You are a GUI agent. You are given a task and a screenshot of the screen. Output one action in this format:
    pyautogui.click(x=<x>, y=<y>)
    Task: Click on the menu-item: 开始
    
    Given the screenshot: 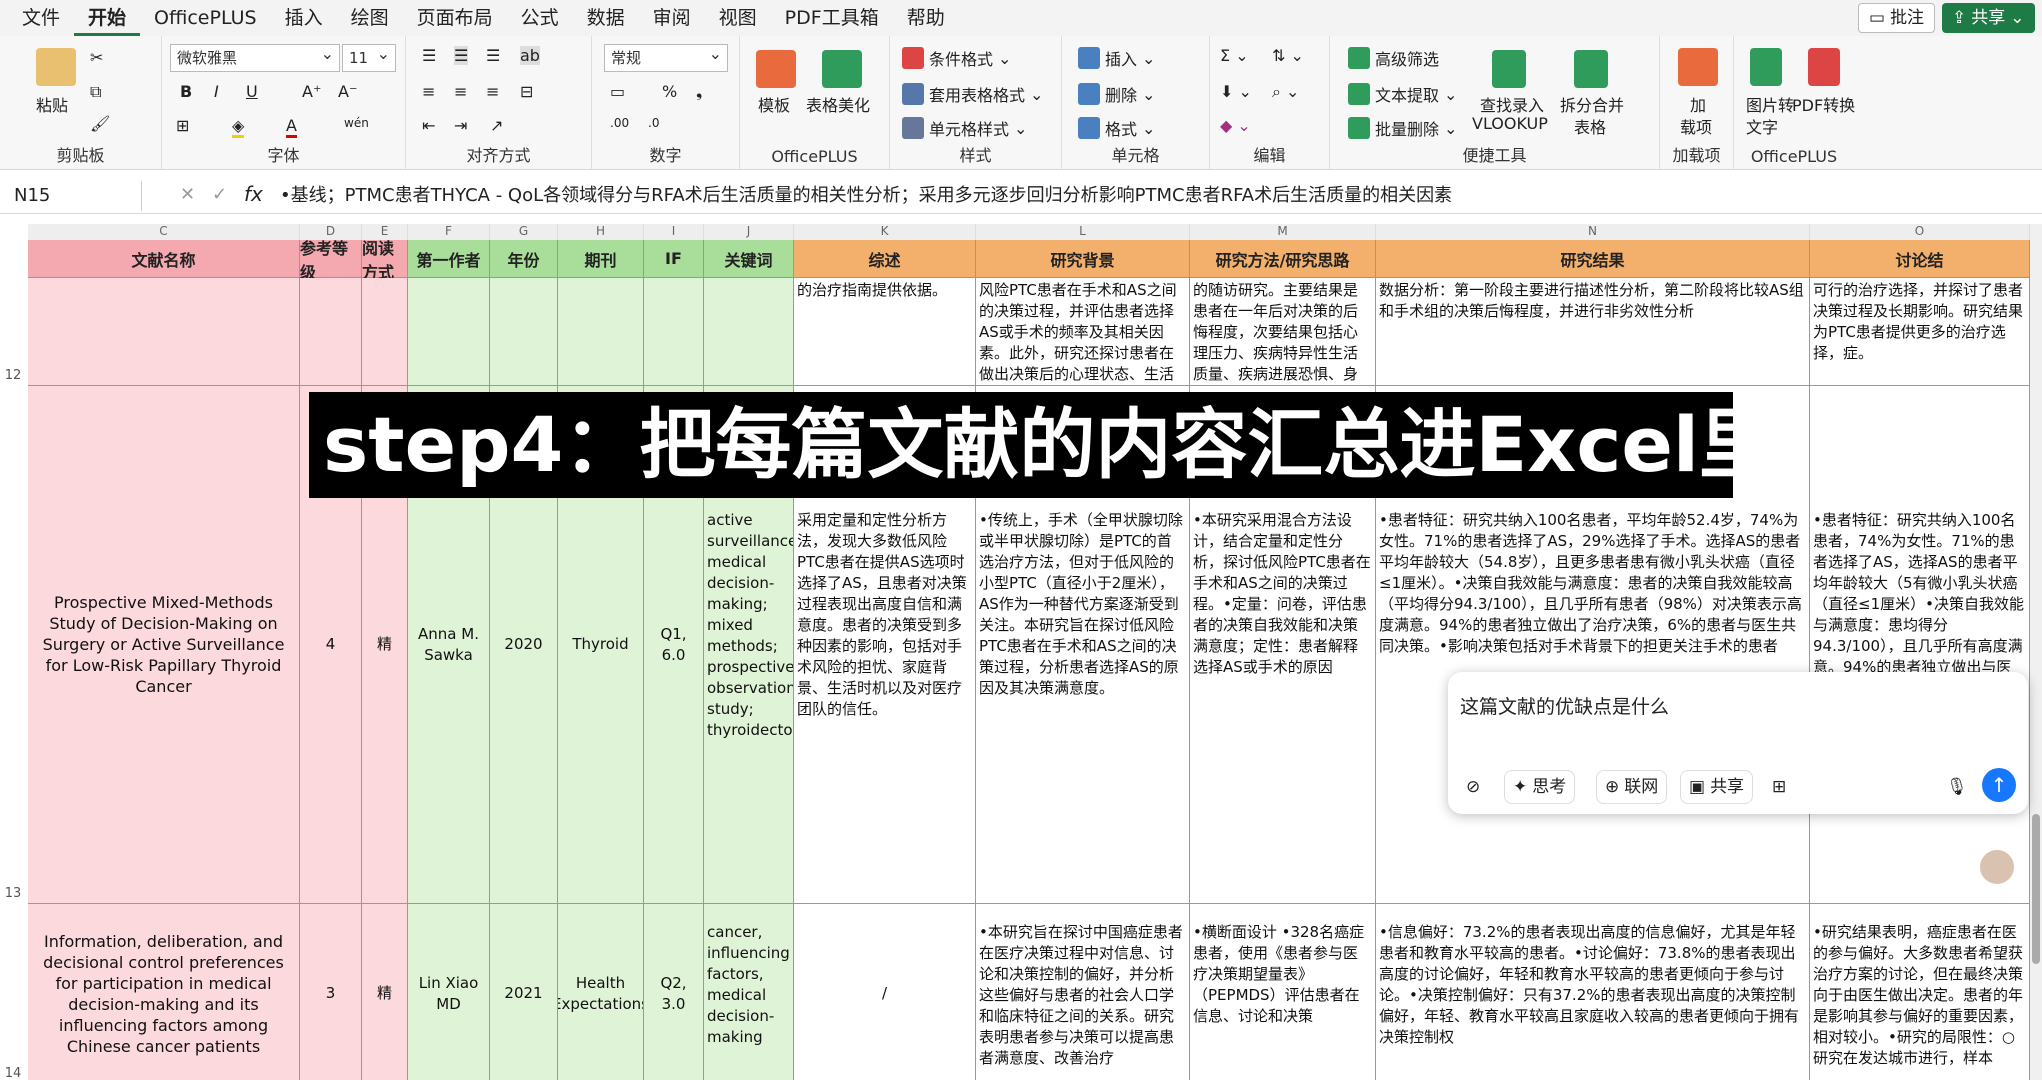 What is the action you would take?
    pyautogui.click(x=107, y=18)
    